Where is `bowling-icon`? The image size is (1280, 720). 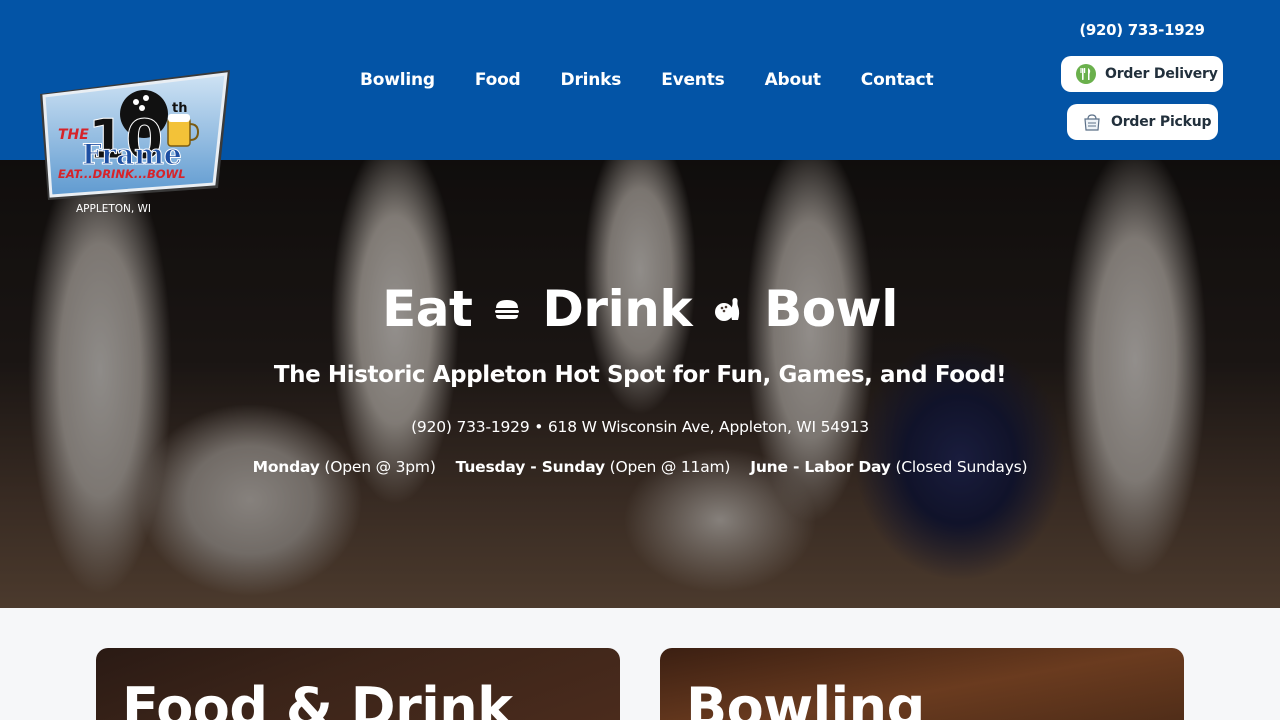
bowling-icon is located at coordinates (728, 309).